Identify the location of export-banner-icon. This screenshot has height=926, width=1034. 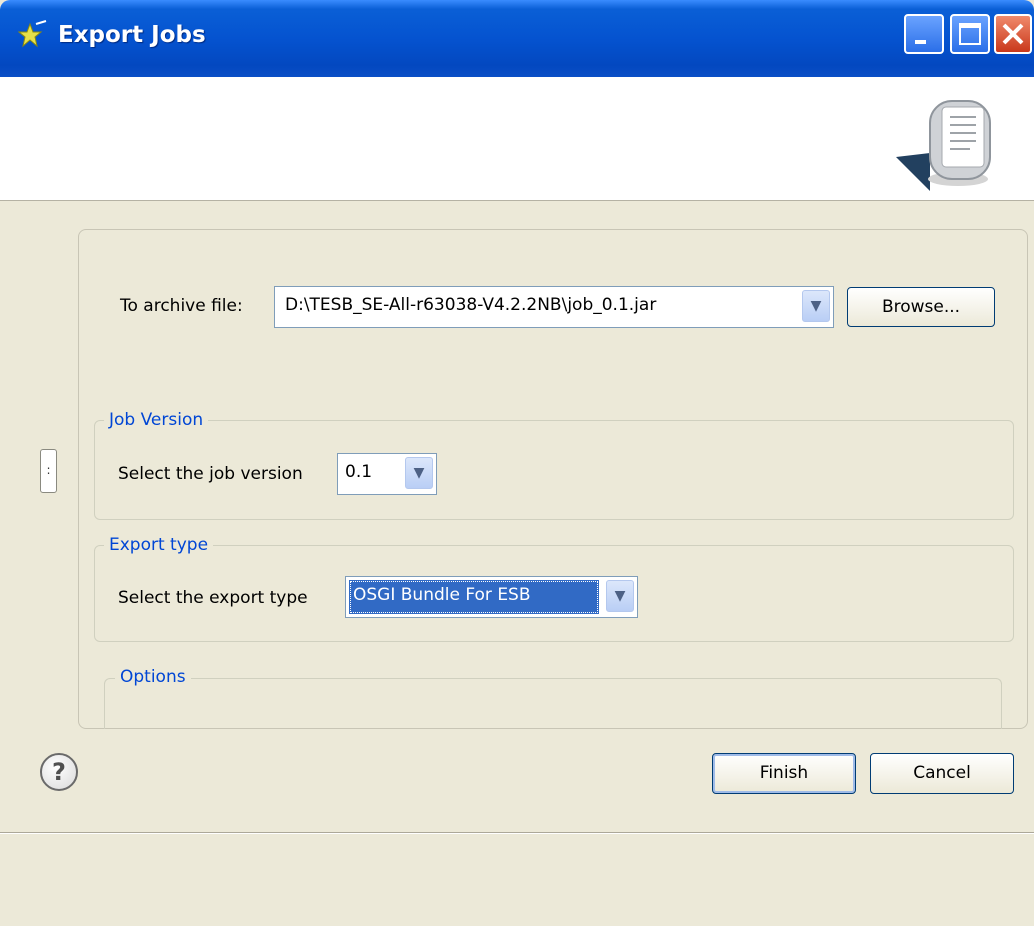
(943, 145).